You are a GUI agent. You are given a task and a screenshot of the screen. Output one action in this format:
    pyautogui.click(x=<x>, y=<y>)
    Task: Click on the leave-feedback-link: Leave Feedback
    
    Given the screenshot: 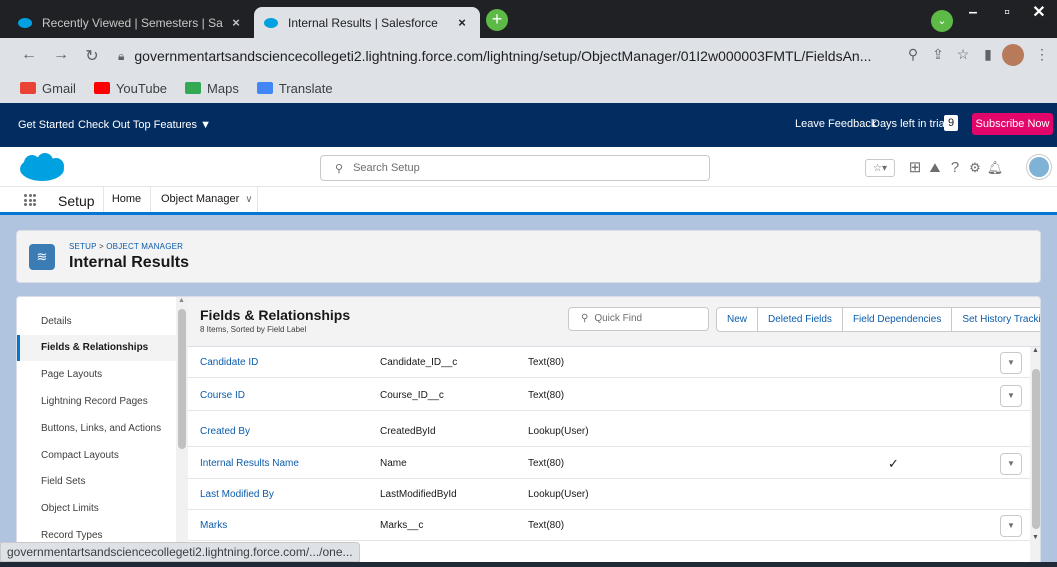 What is the action you would take?
    pyautogui.click(x=835, y=124)
    